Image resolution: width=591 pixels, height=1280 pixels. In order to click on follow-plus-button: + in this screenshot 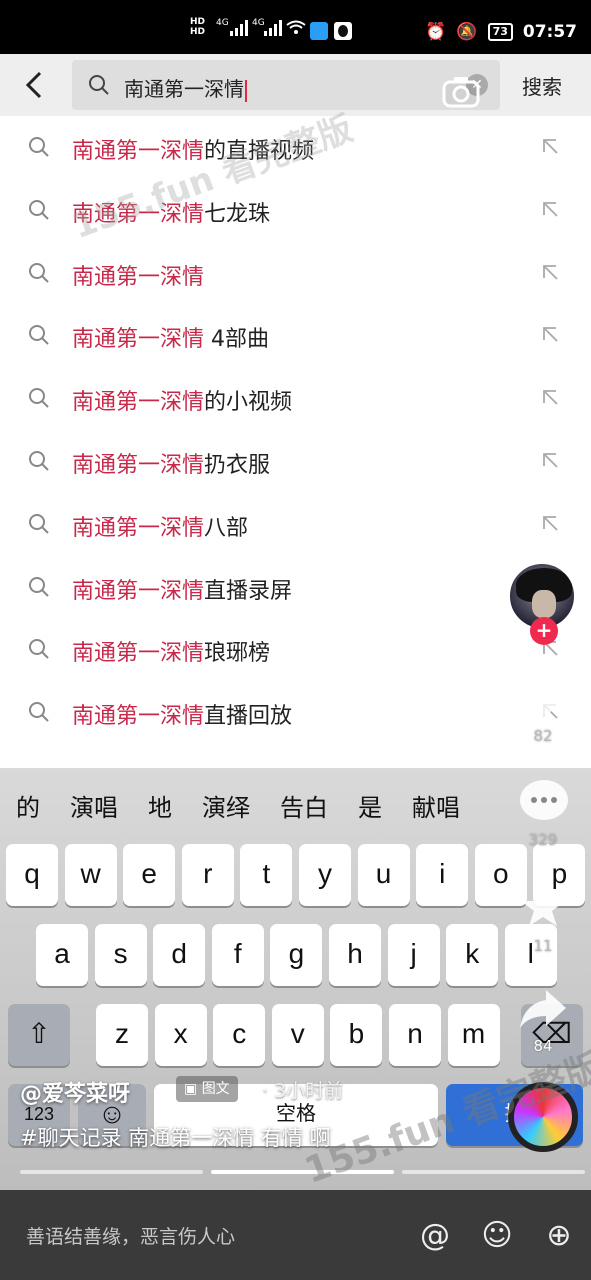, I will do `click(544, 631)`.